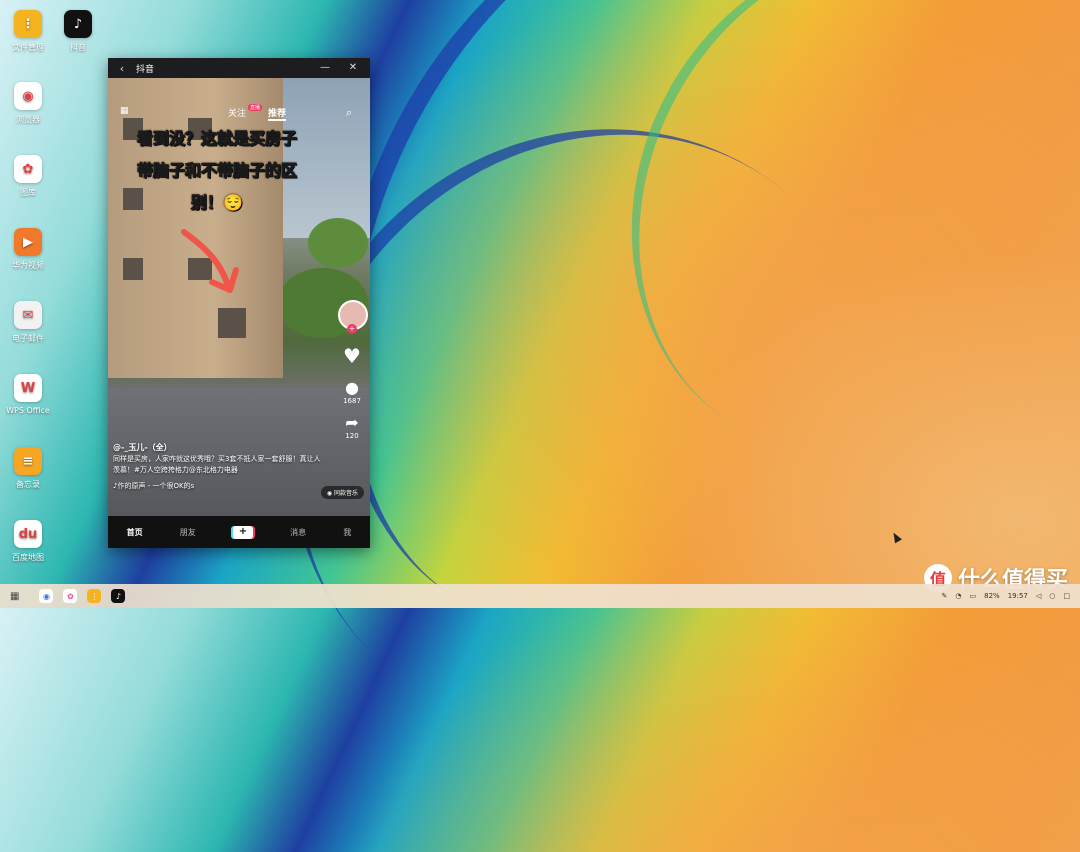 The width and height of the screenshot is (1080, 852). What do you see at coordinates (958, 596) in the screenshot?
I see `wifi-icon: ◔` at bounding box center [958, 596].